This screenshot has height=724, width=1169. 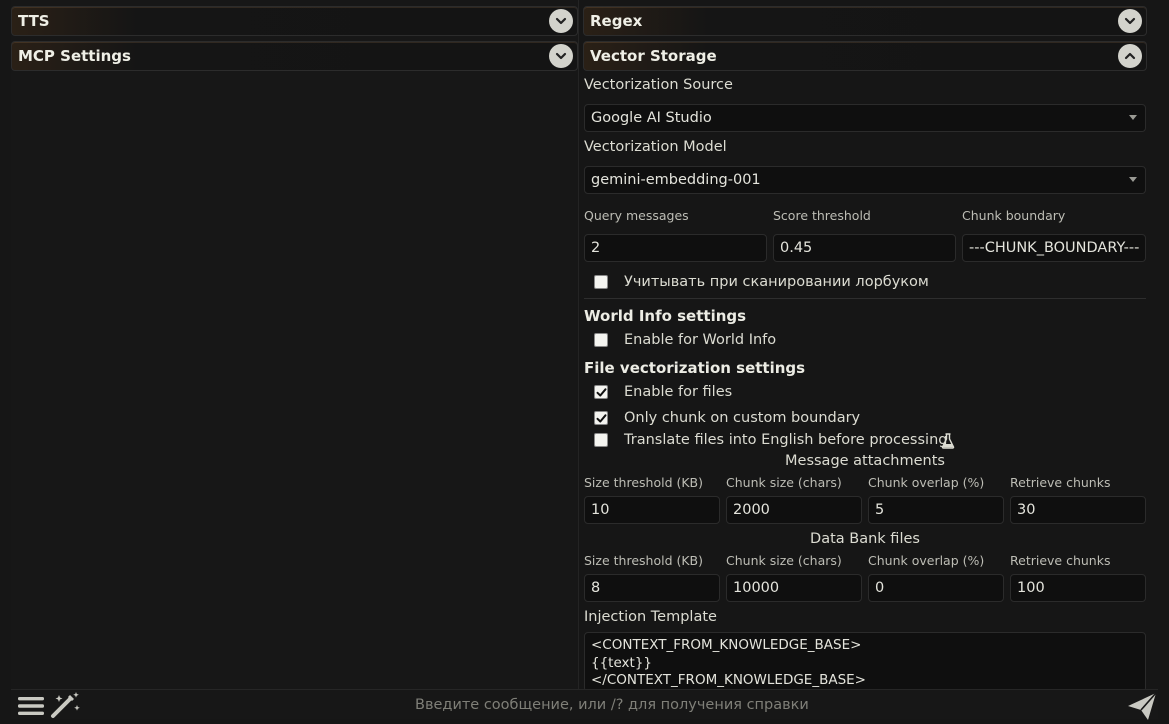 What do you see at coordinates (652, 510) in the screenshot?
I see `ma-size-threshold-input: 10` at bounding box center [652, 510].